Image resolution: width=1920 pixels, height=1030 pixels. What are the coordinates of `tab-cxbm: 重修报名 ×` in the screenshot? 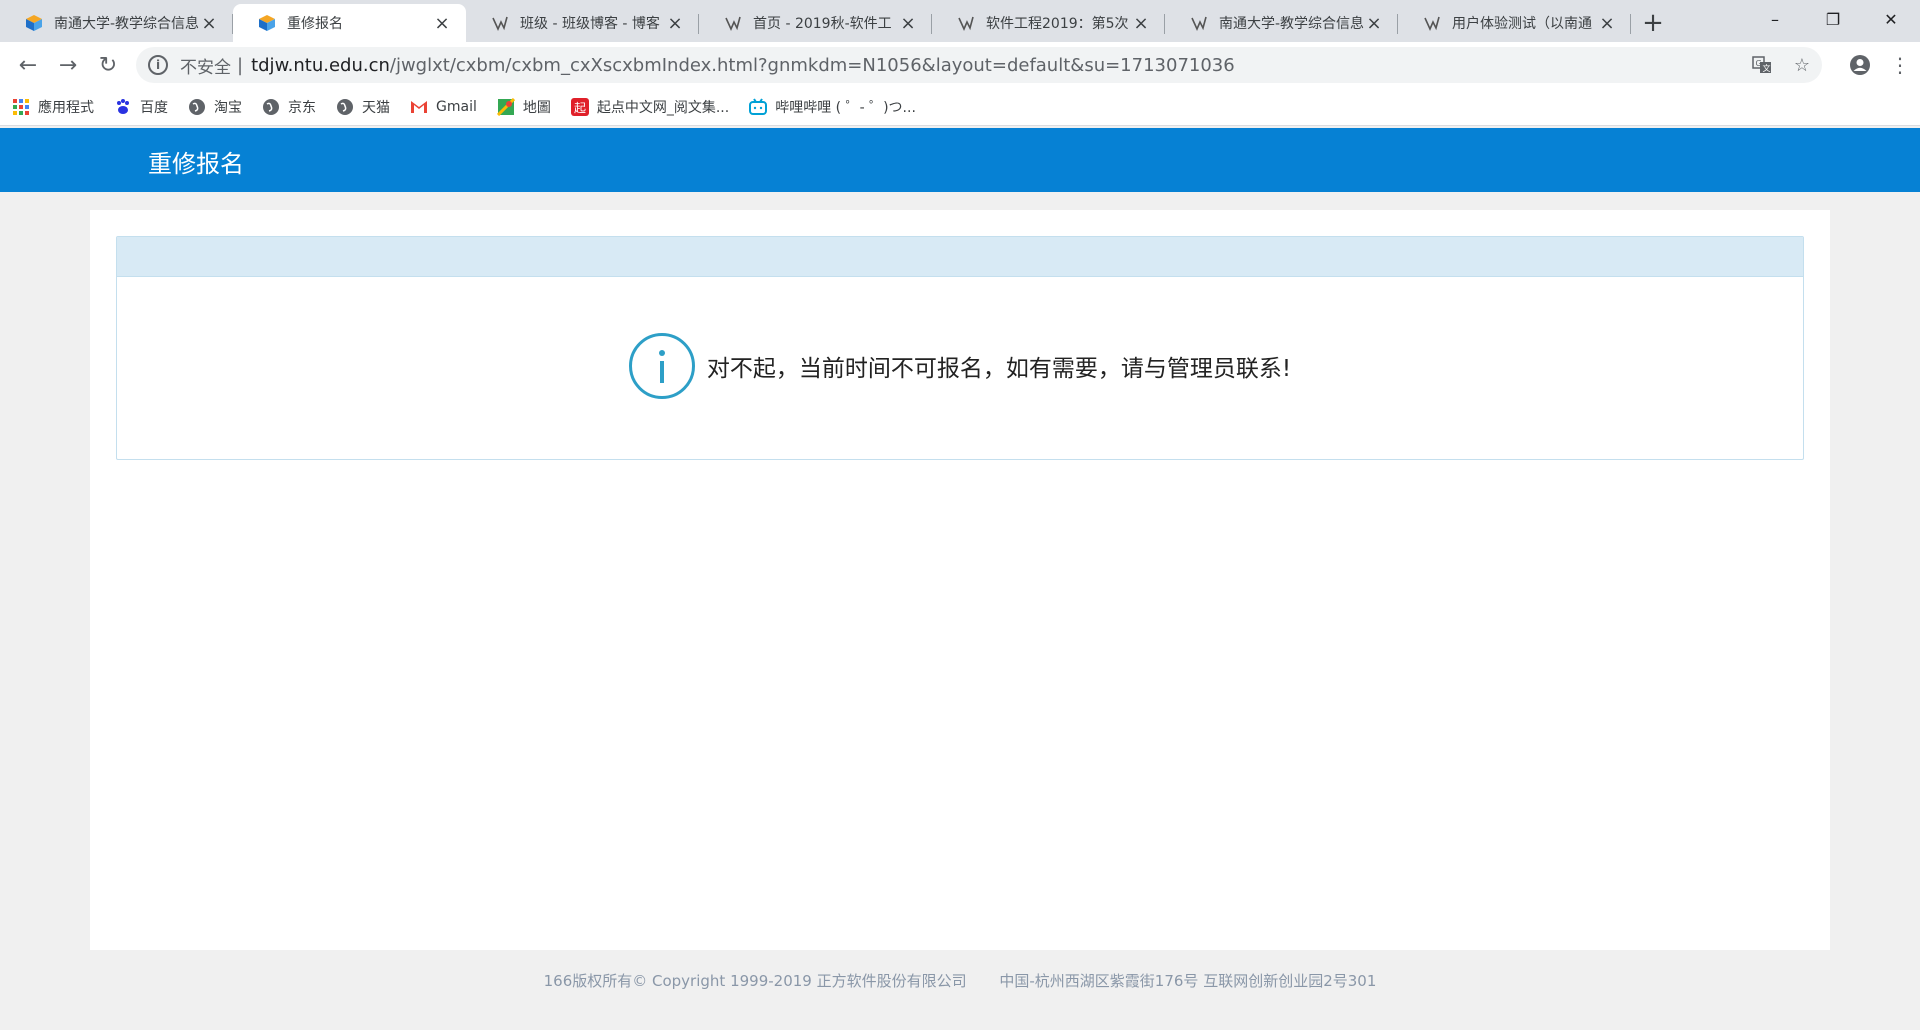 It's located at (349, 23).